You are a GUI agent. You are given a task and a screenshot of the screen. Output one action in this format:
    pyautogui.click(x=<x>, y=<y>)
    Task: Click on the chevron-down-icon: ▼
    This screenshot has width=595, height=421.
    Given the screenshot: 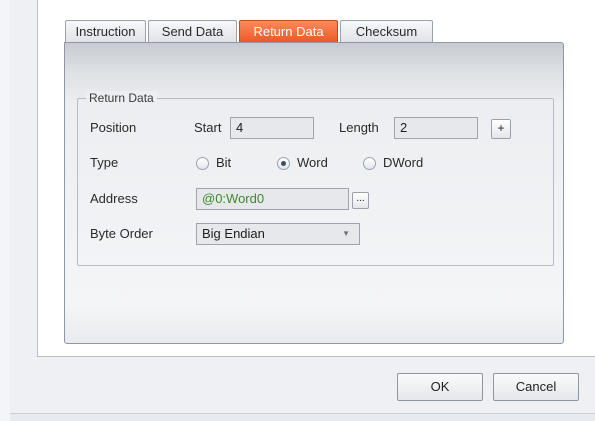 What is the action you would take?
    pyautogui.click(x=346, y=233)
    